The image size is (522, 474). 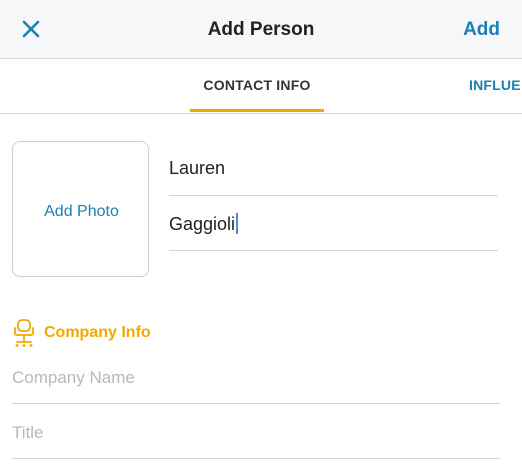 I want to click on tab-bar: CONTACT INFO INFLUE, so click(x=261, y=86).